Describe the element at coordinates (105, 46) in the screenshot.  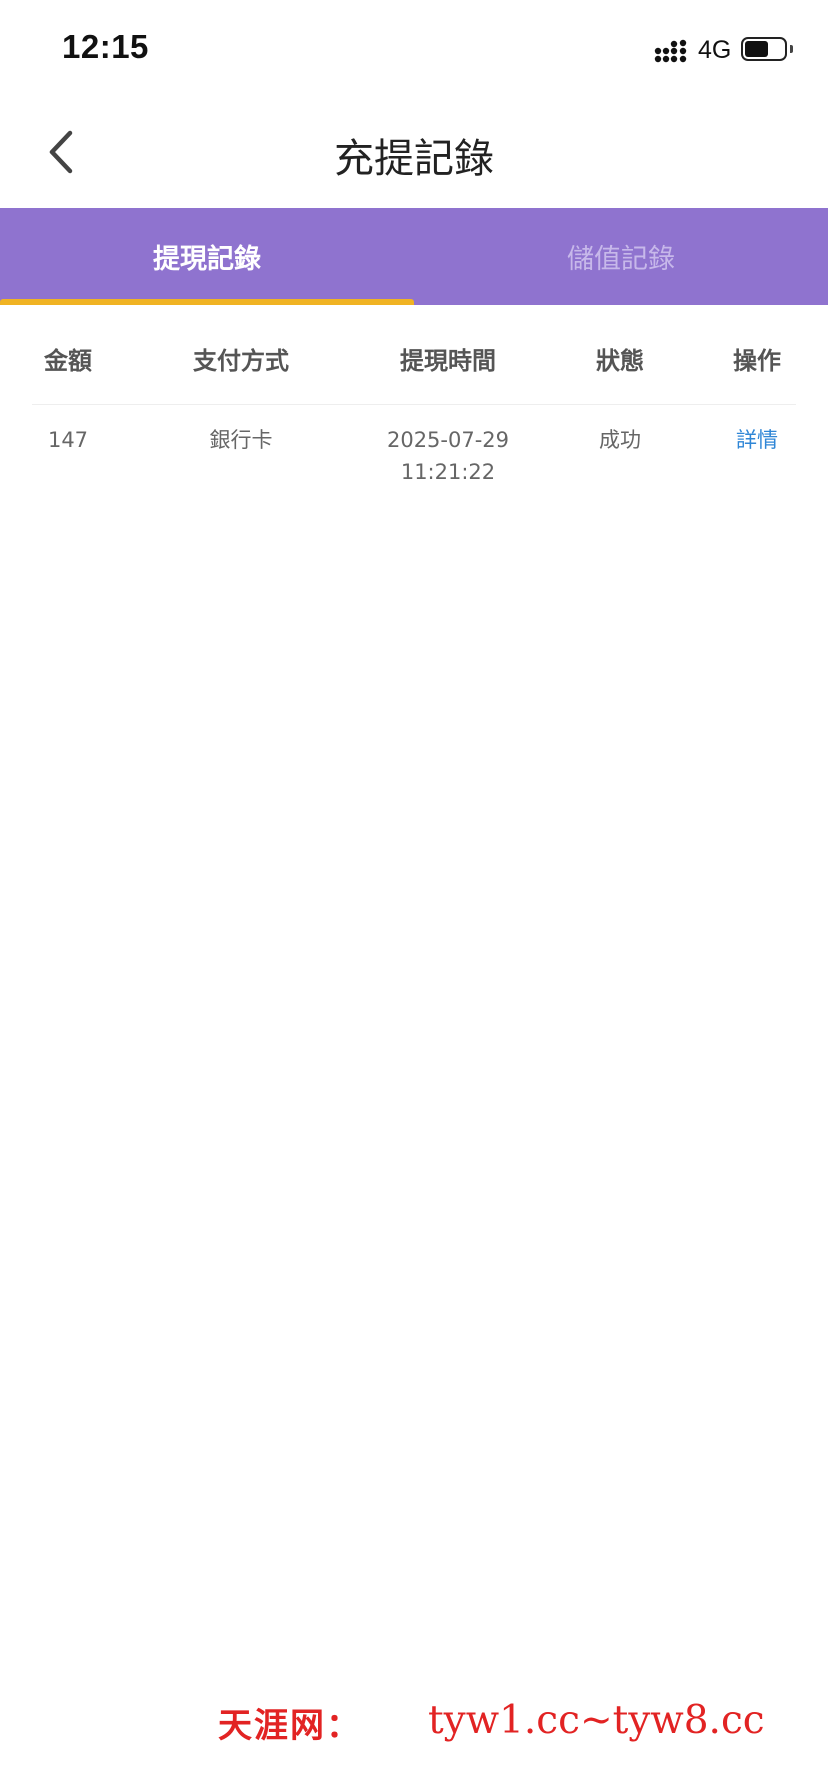
I see `status-time: 12:15` at that location.